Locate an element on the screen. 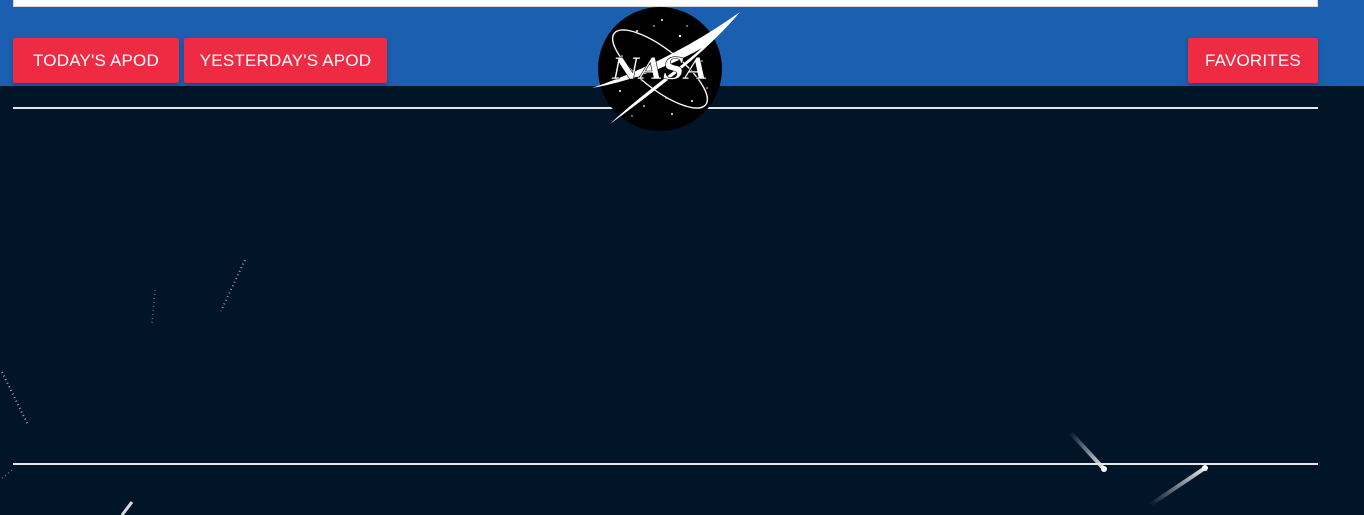  divider-bottom is located at coordinates (665, 464).